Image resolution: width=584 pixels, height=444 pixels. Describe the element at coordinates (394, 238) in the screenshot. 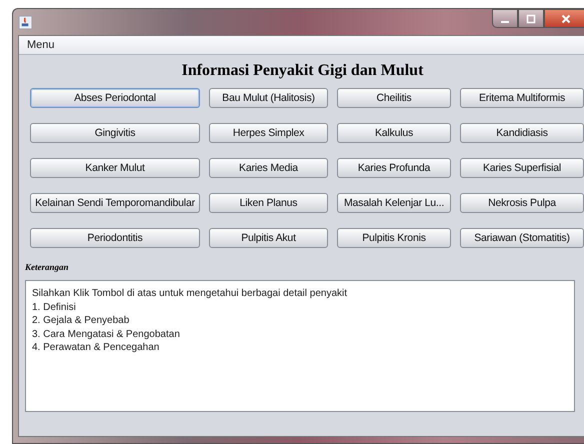

I see `disease-button: Pulpitis Kronis` at that location.